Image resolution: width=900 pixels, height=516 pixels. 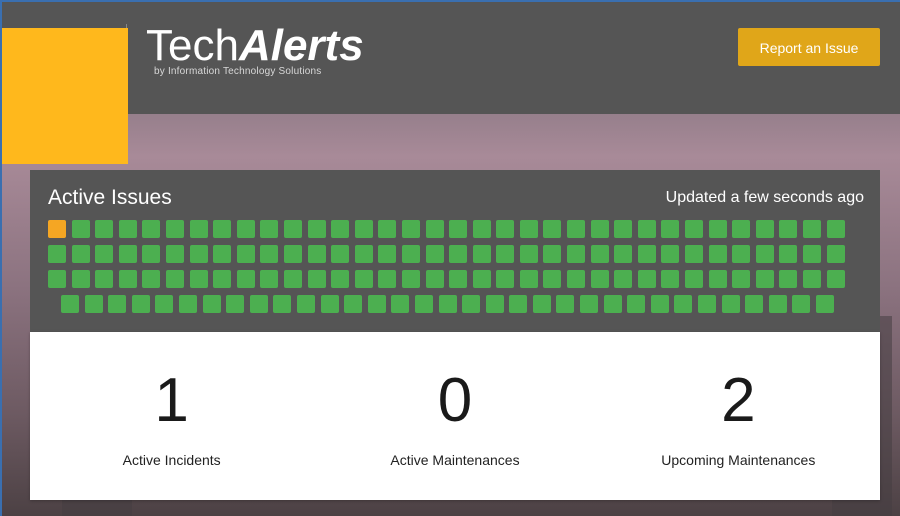 I want to click on stat-upcoming-maintenances: 2 Upcoming Maintenances, so click(x=738, y=416).